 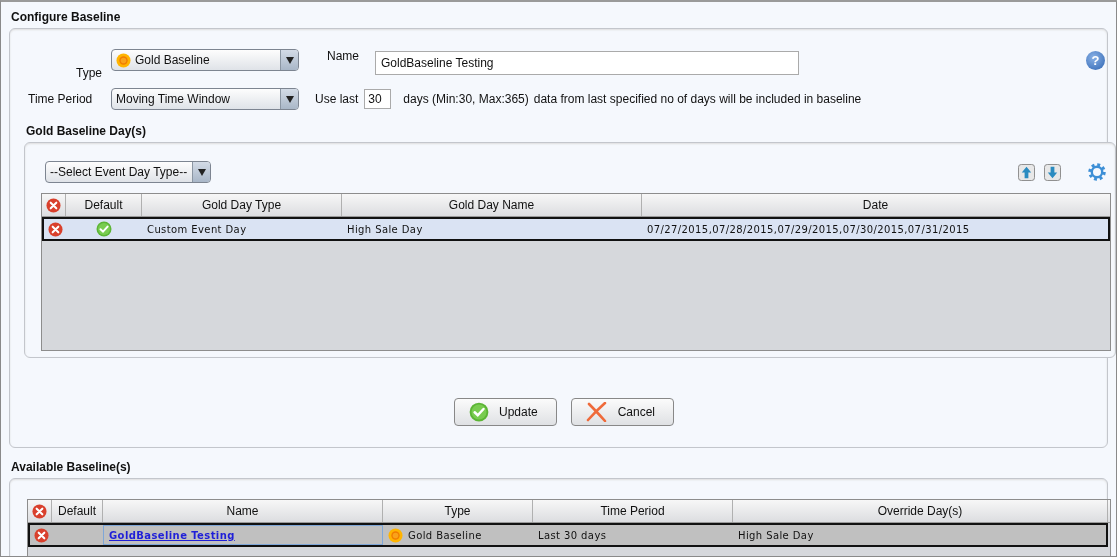 I want to click on table-cell-text: Custom Event Day, so click(x=197, y=229).